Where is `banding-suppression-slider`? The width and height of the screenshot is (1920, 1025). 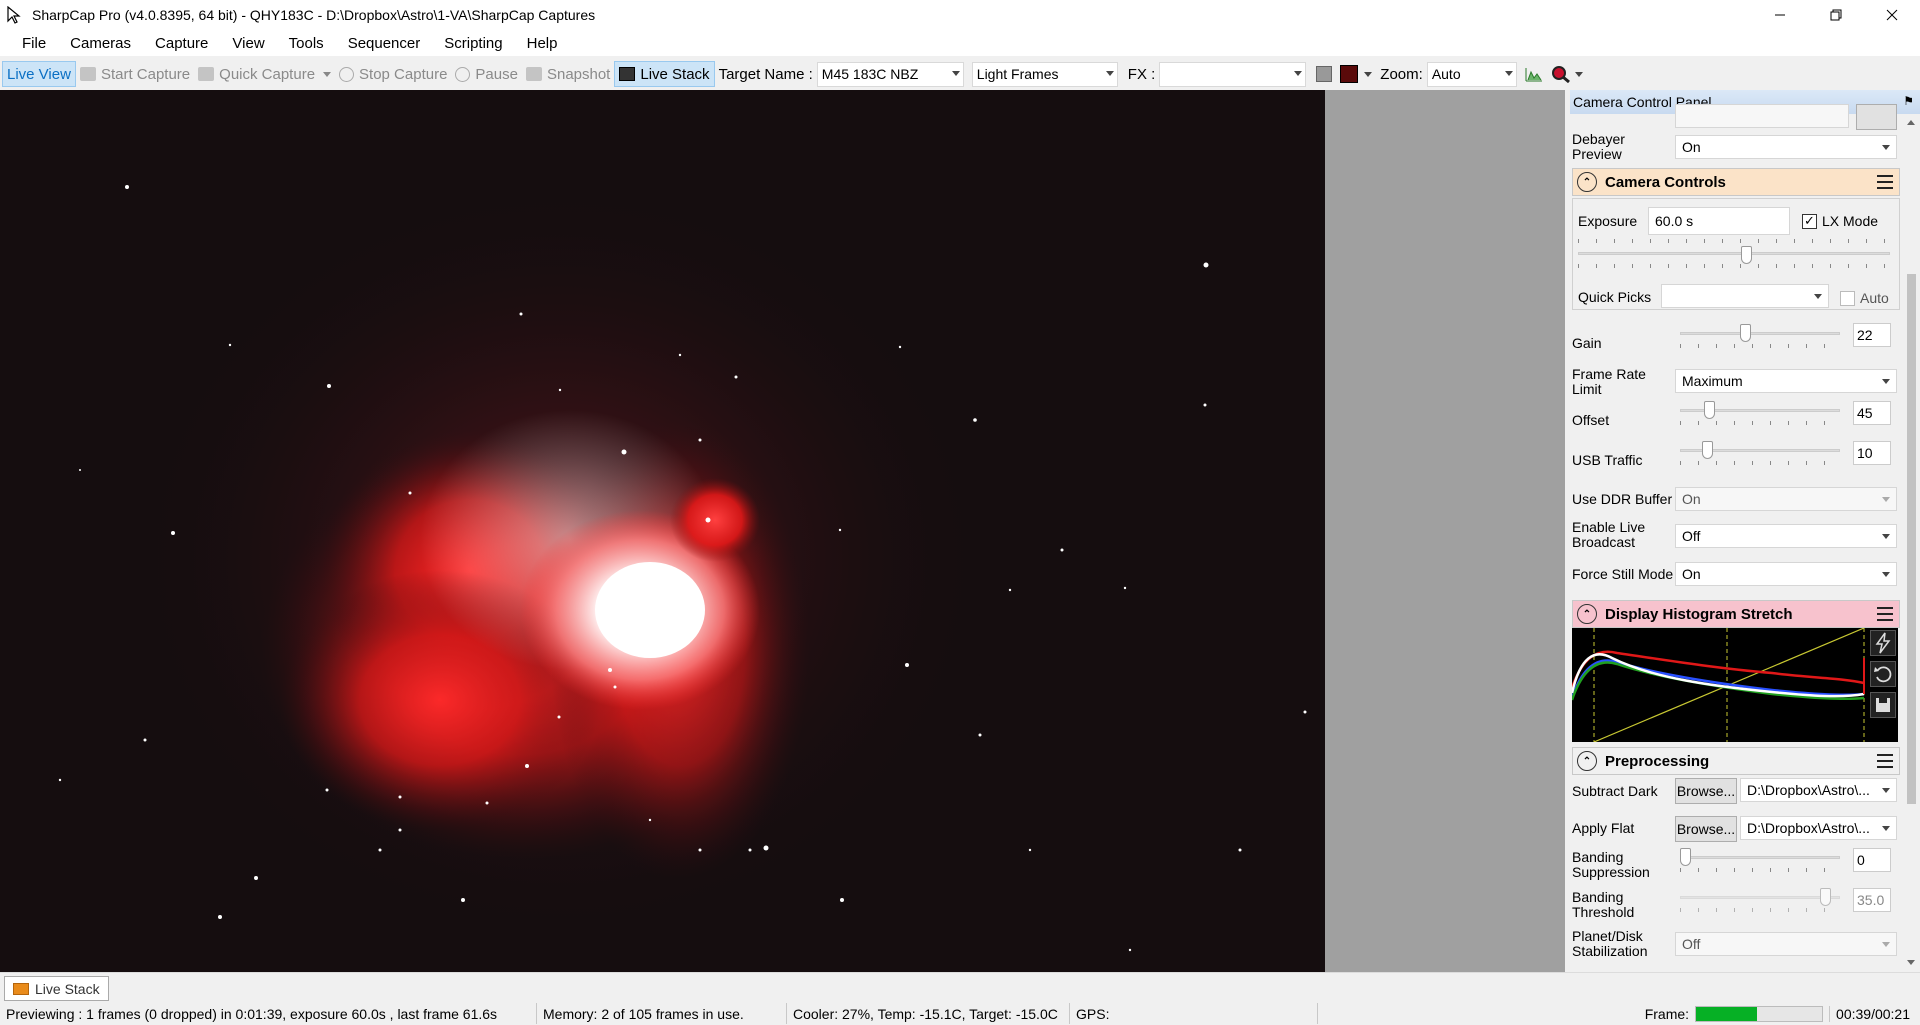 banding-suppression-slider is located at coordinates (1760, 861).